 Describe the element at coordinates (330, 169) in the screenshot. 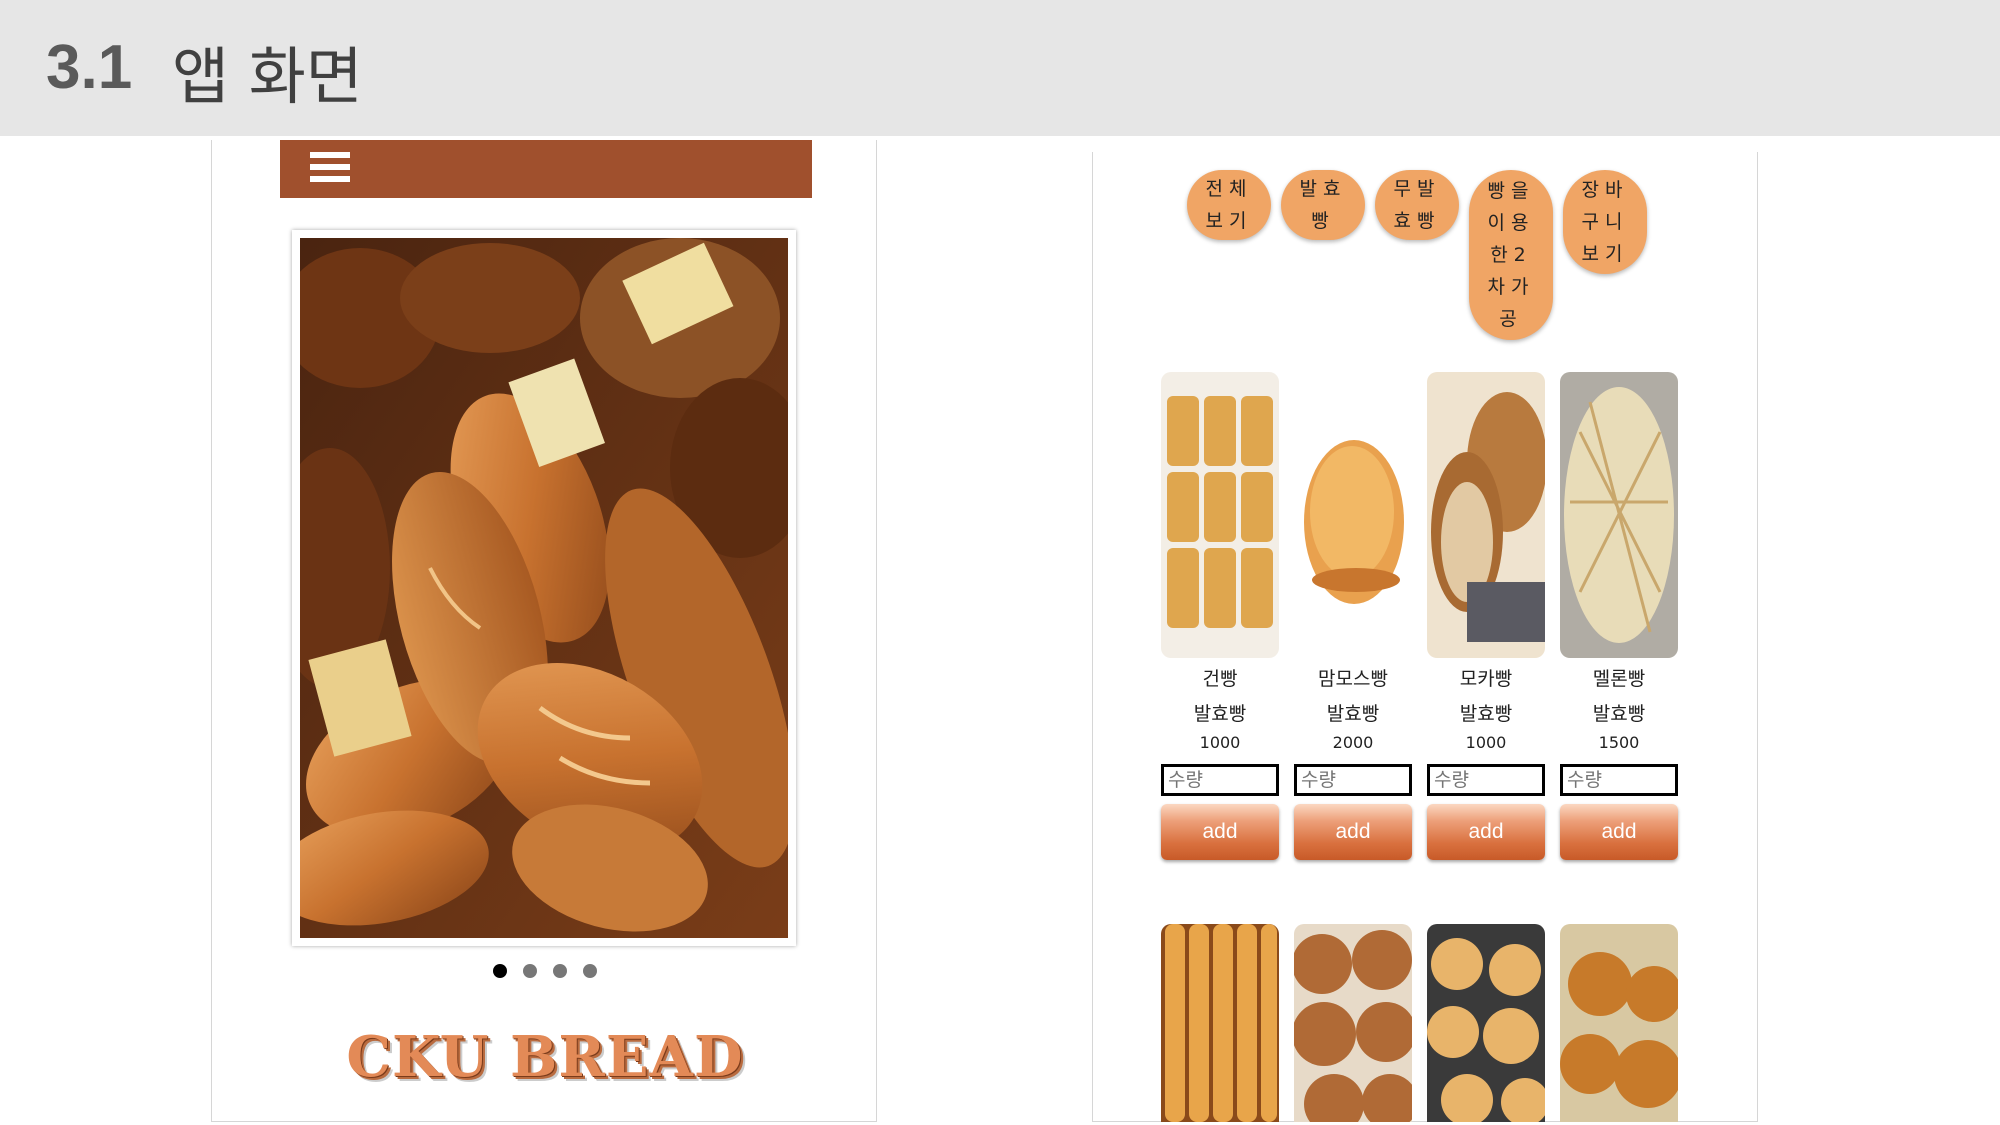

I see `hamburger-menu-icon` at that location.